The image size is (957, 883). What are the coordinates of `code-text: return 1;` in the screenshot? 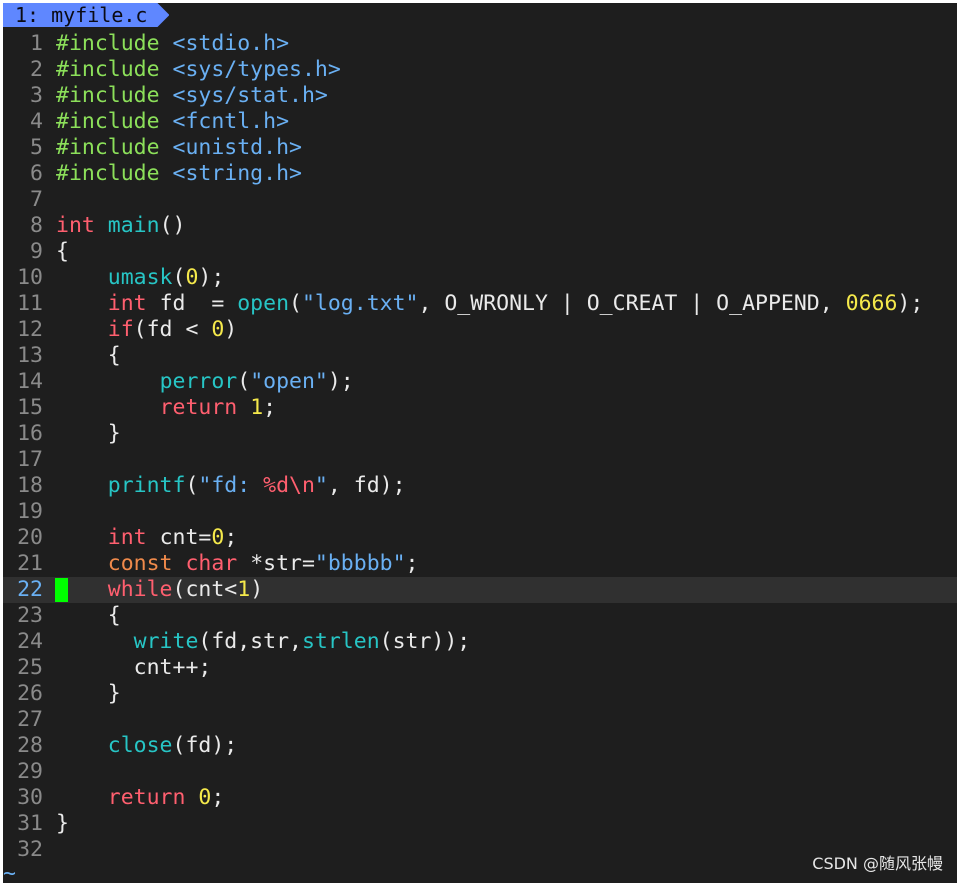 It's located at (166, 408).